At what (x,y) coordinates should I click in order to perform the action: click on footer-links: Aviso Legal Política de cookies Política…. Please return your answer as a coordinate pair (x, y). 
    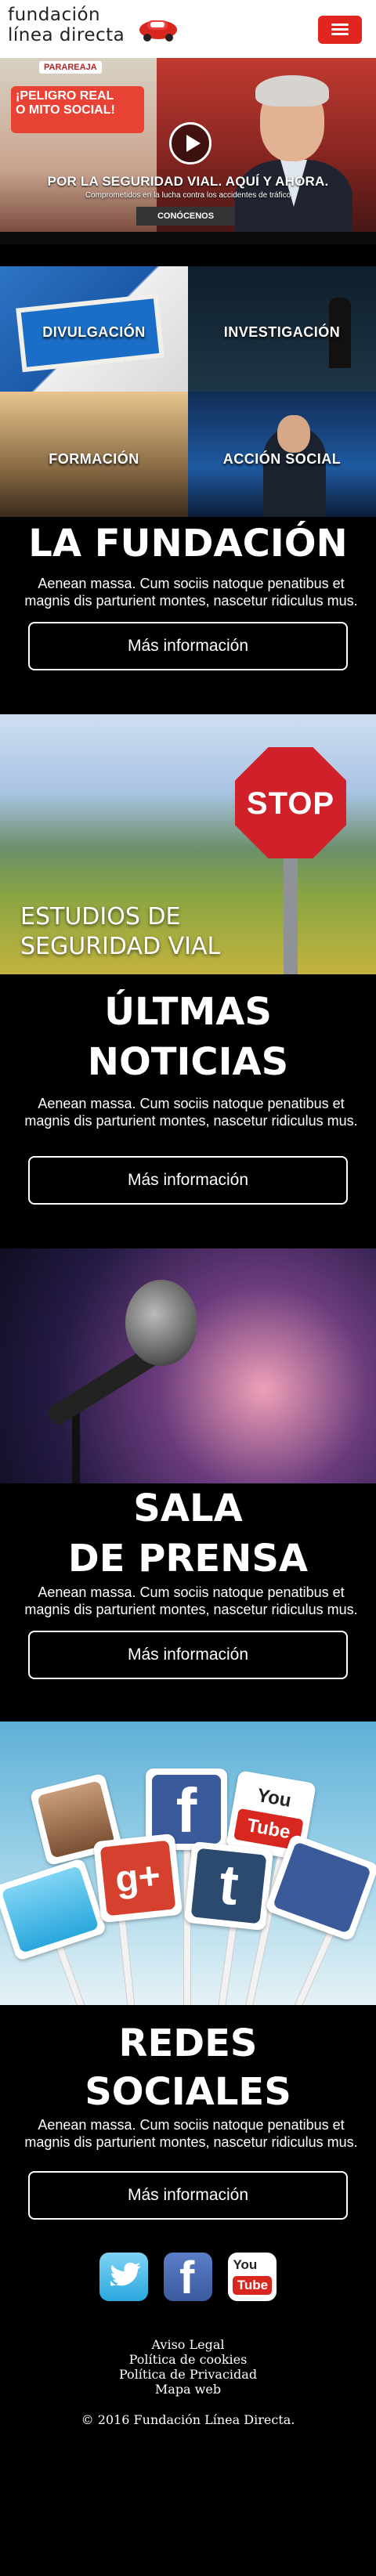
    Looking at the image, I should click on (188, 2367).